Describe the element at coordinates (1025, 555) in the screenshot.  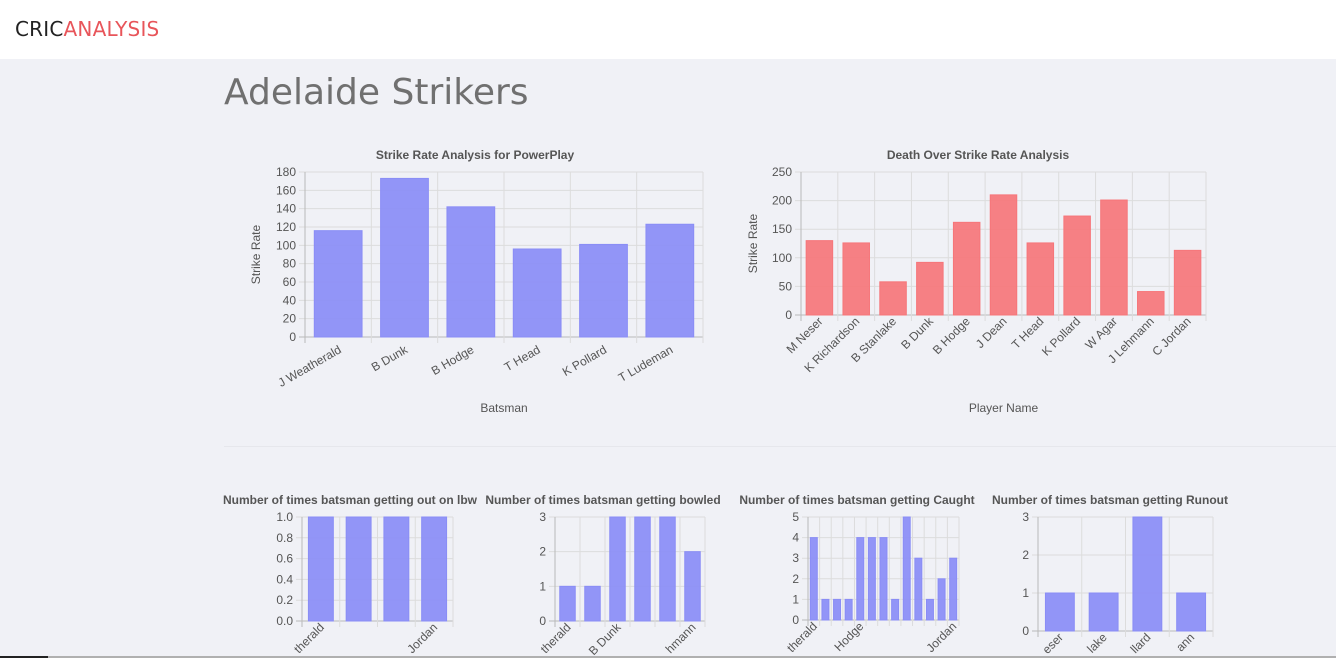
I see `y-tick-label: 2` at that location.